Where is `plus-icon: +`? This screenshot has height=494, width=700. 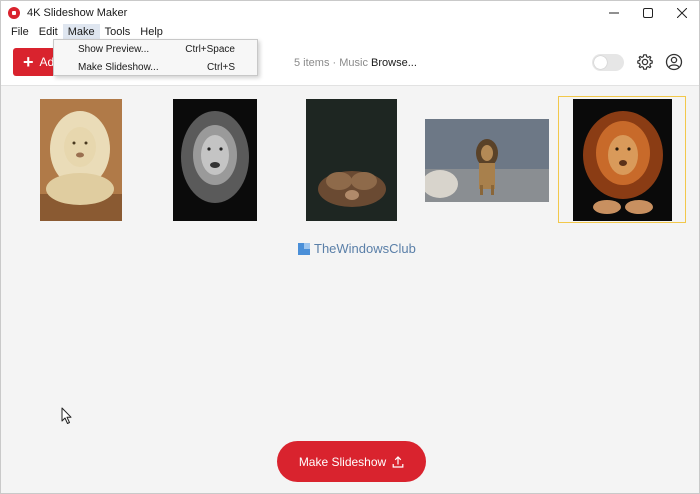 plus-icon: + is located at coordinates (28, 62).